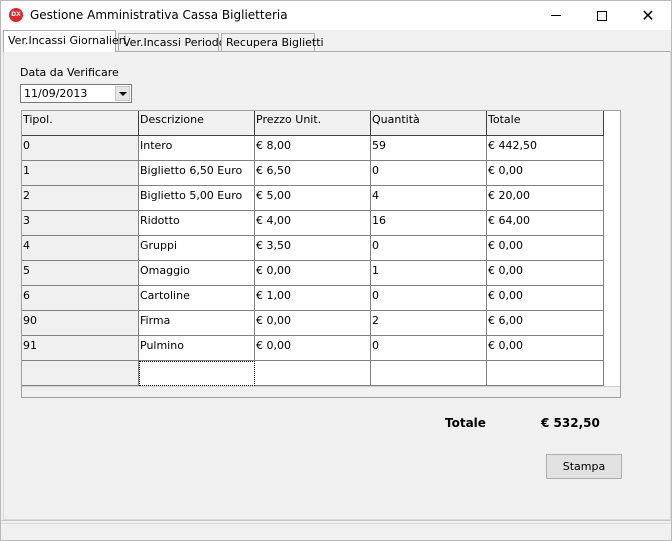  I want to click on table-cell: € 8,00, so click(313, 148).